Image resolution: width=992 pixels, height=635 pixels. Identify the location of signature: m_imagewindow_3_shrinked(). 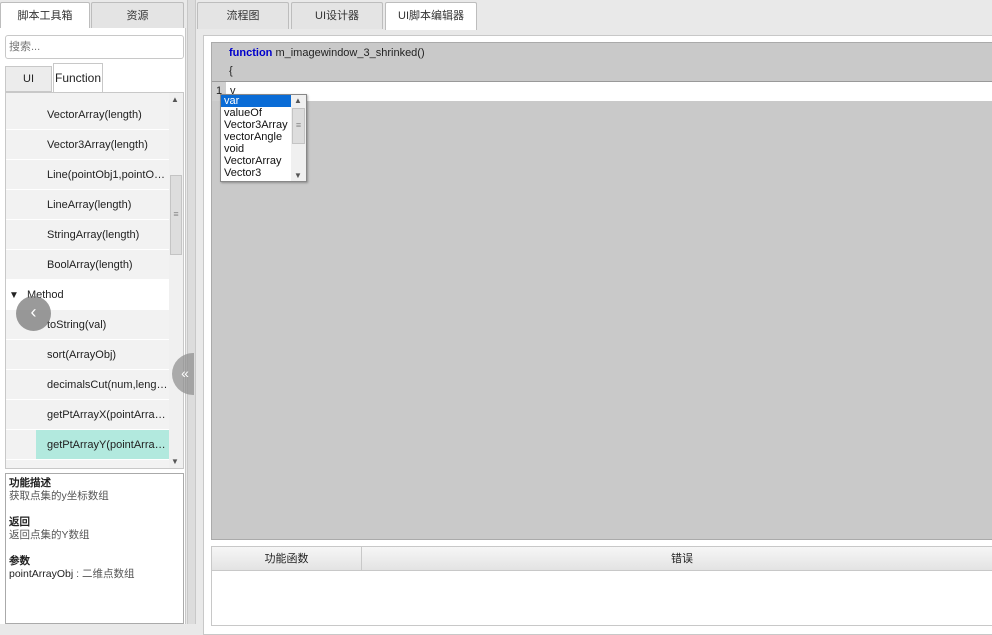
(348, 53).